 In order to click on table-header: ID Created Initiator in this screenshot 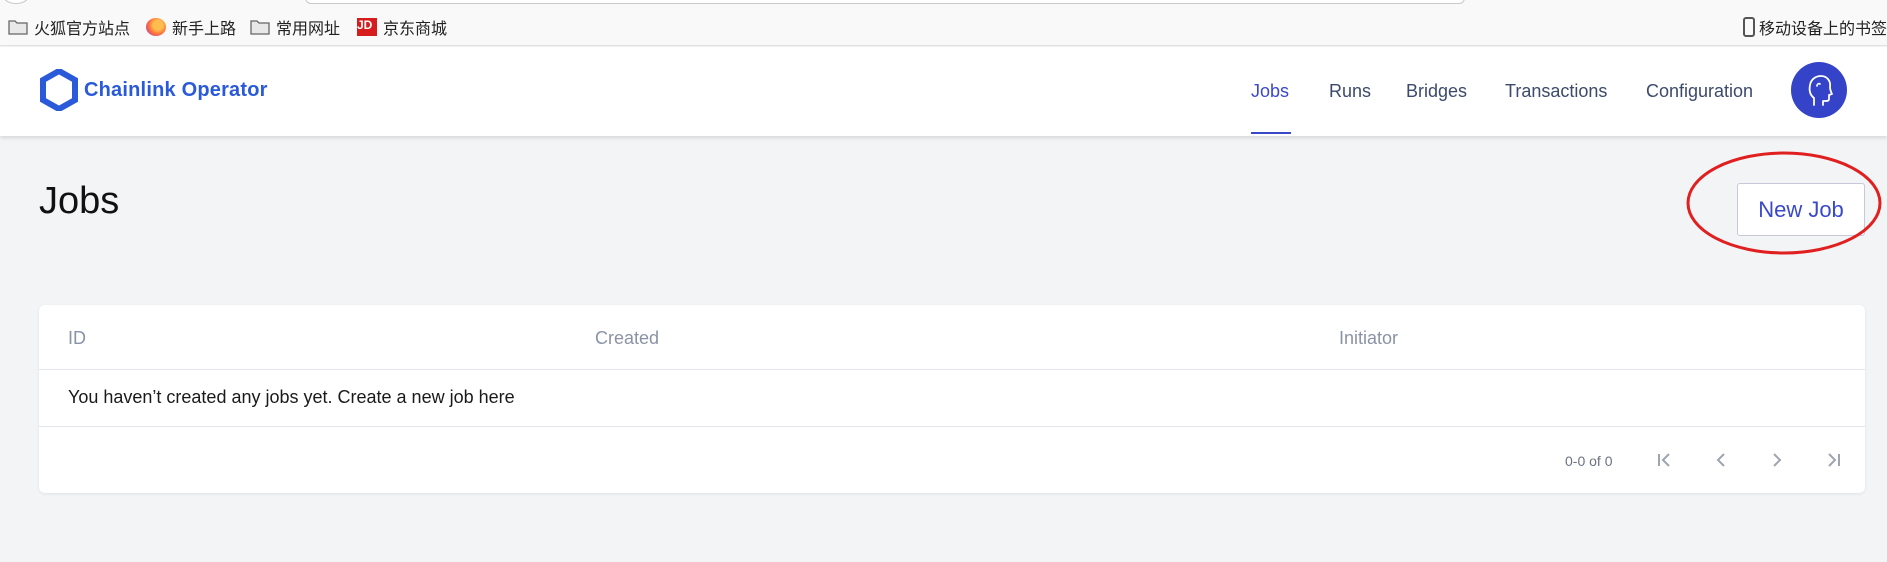, I will do `click(952, 337)`.